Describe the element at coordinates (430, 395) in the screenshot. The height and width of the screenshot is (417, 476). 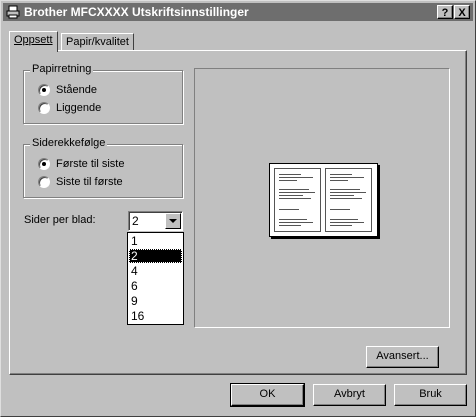
I see `apply-button: Bruk` at that location.